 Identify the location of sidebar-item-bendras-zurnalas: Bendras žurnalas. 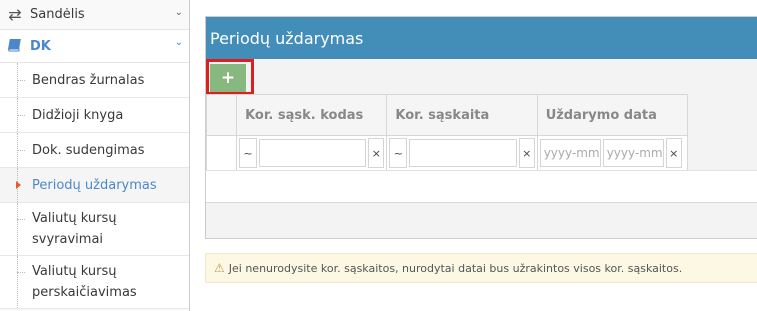
(94, 80).